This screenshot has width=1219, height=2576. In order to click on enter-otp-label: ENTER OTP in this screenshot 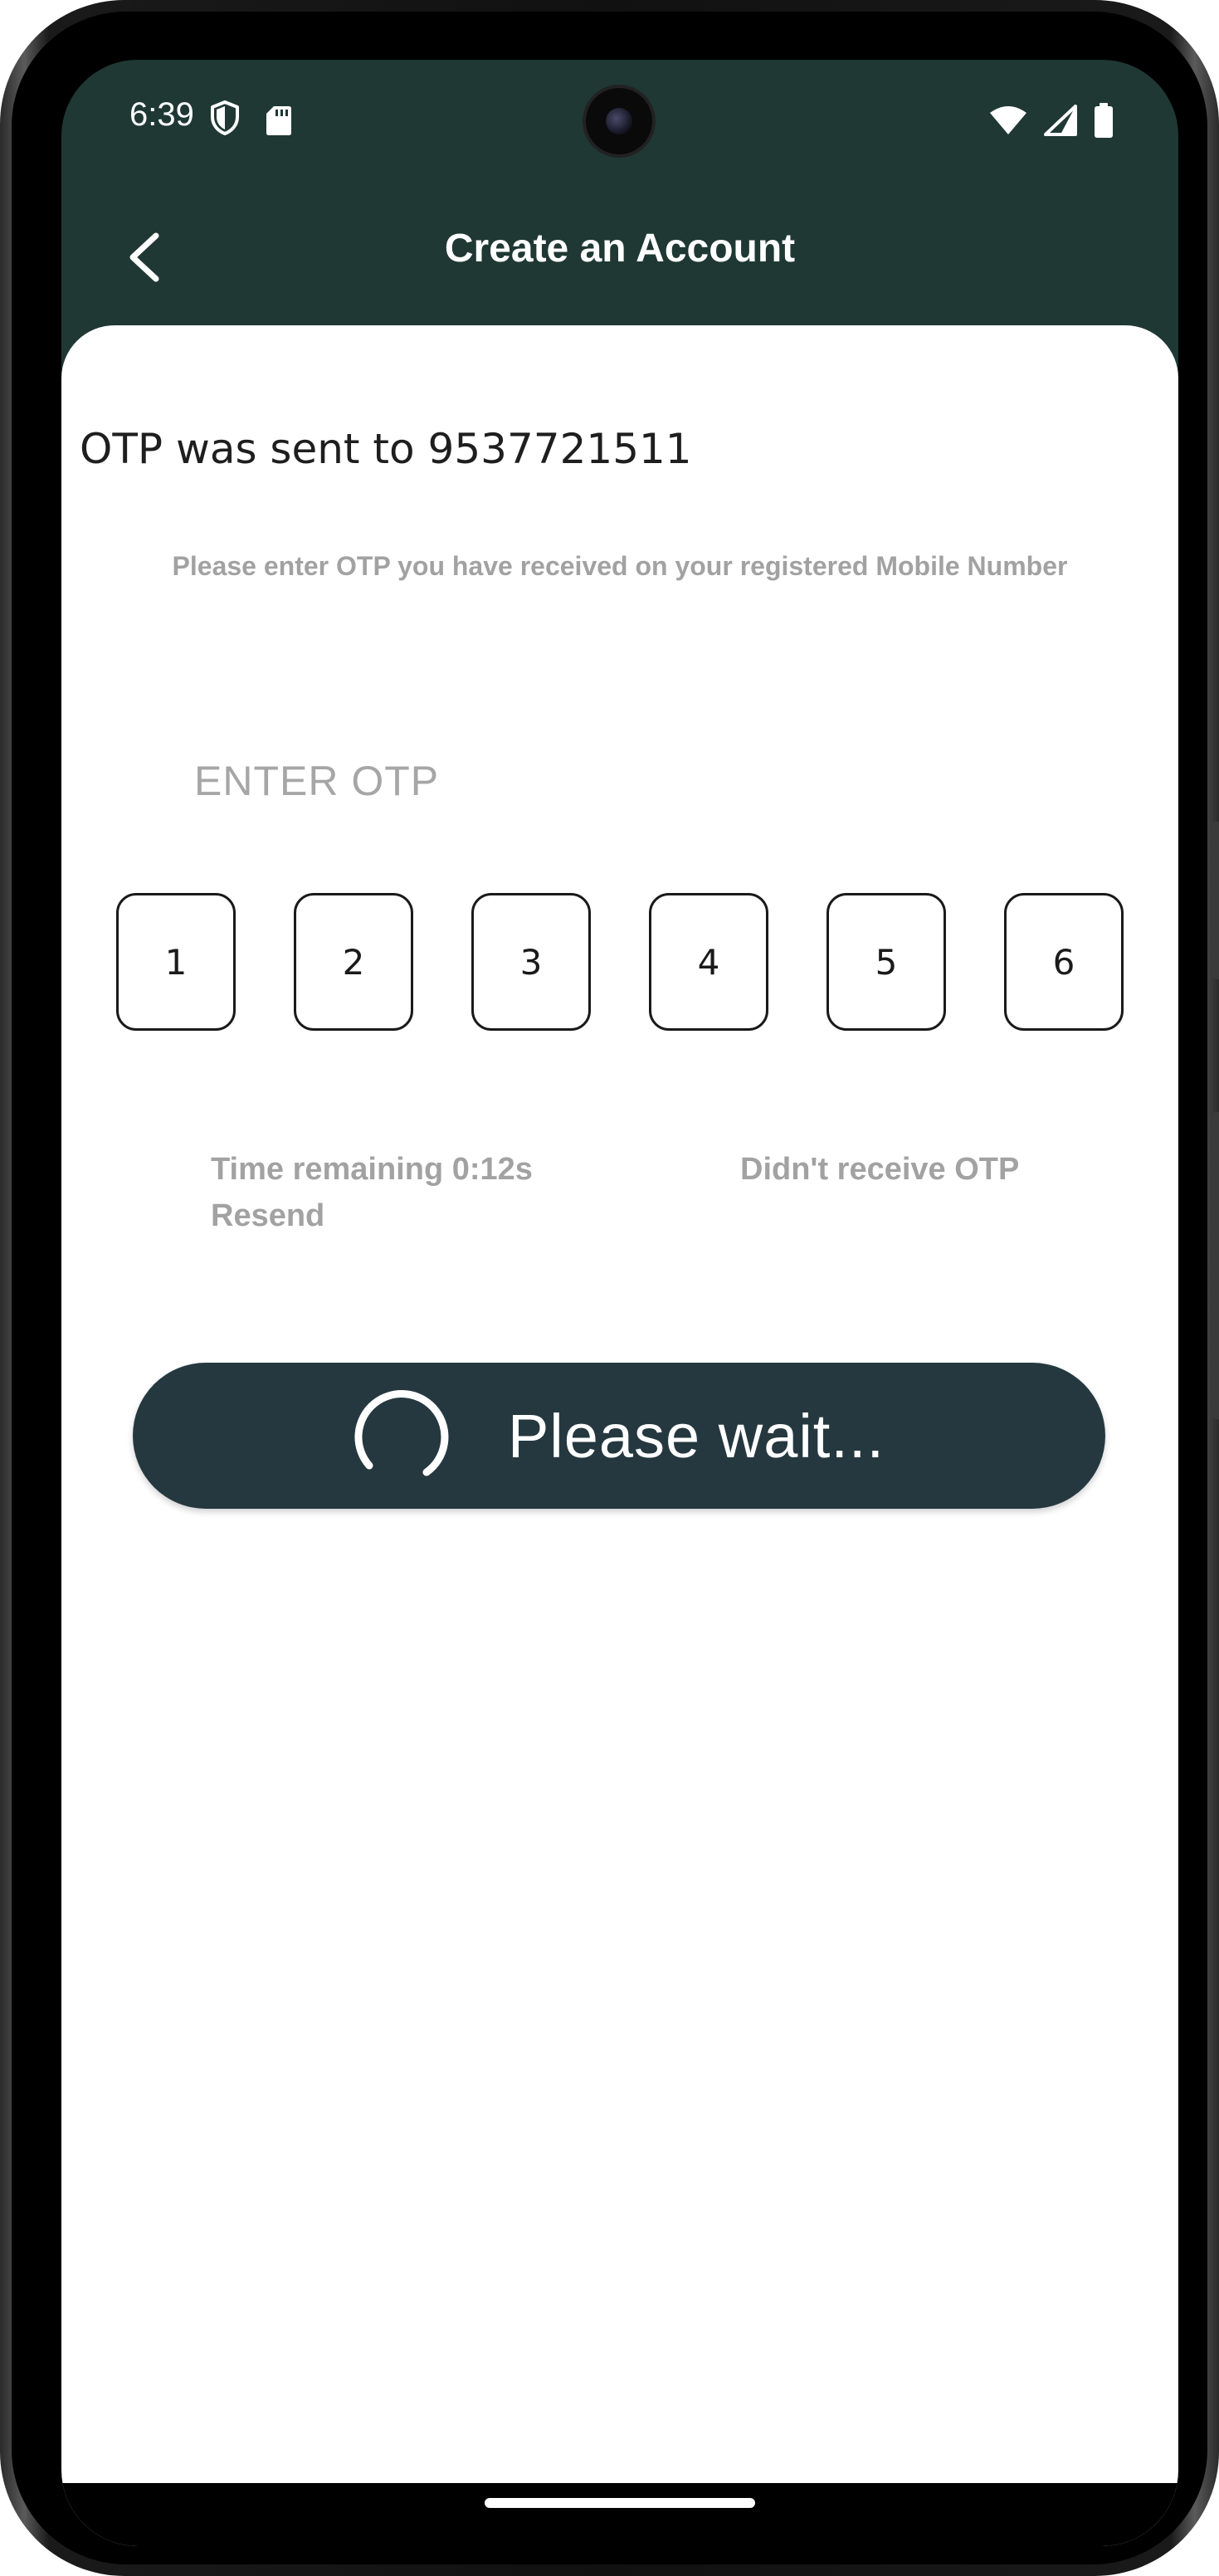, I will do `click(317, 781)`.